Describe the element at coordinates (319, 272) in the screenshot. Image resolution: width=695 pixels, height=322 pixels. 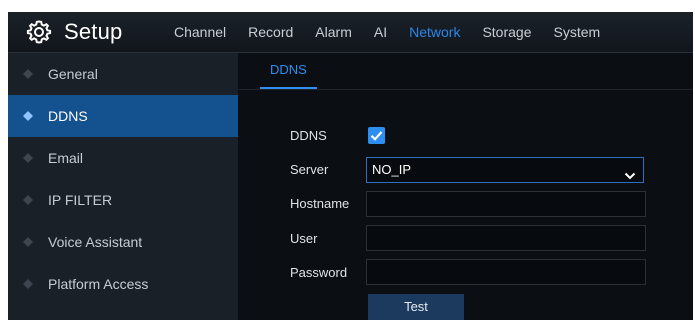
I see `password-label: Password` at that location.